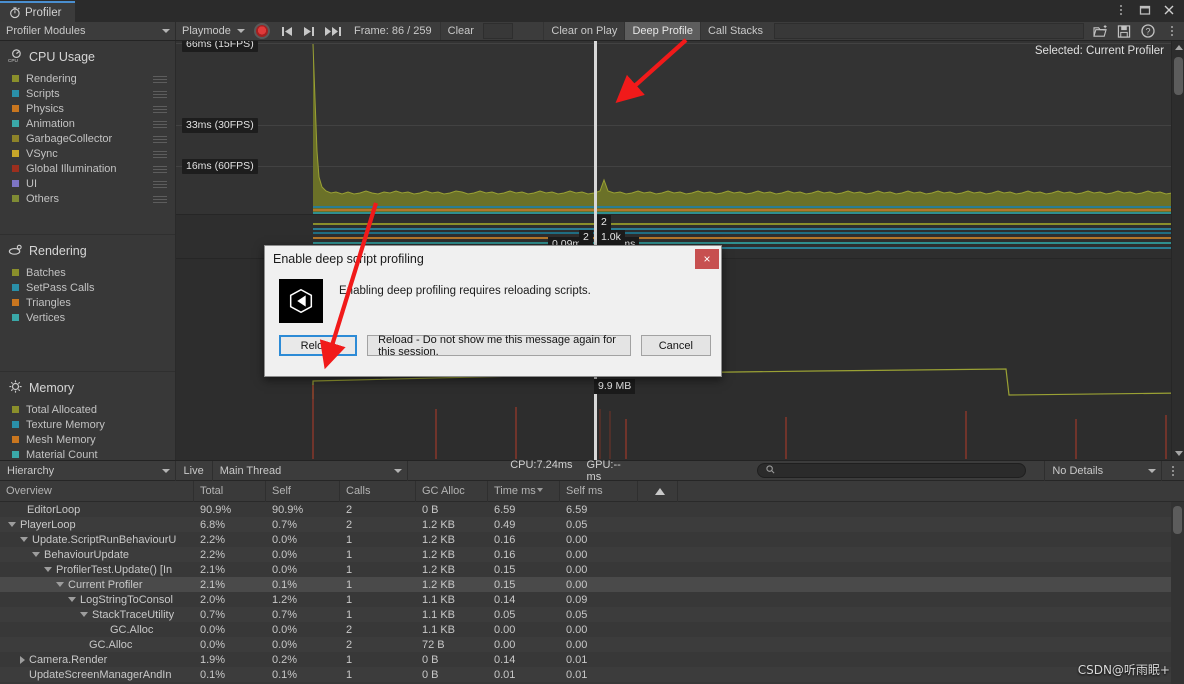  I want to click on prev-frame-button, so click(287, 31).